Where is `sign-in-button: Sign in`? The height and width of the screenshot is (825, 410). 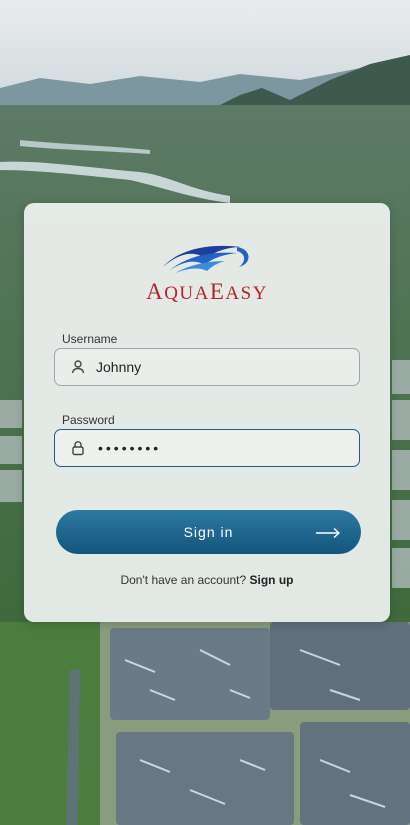
sign-in-button: Sign in is located at coordinates (208, 532).